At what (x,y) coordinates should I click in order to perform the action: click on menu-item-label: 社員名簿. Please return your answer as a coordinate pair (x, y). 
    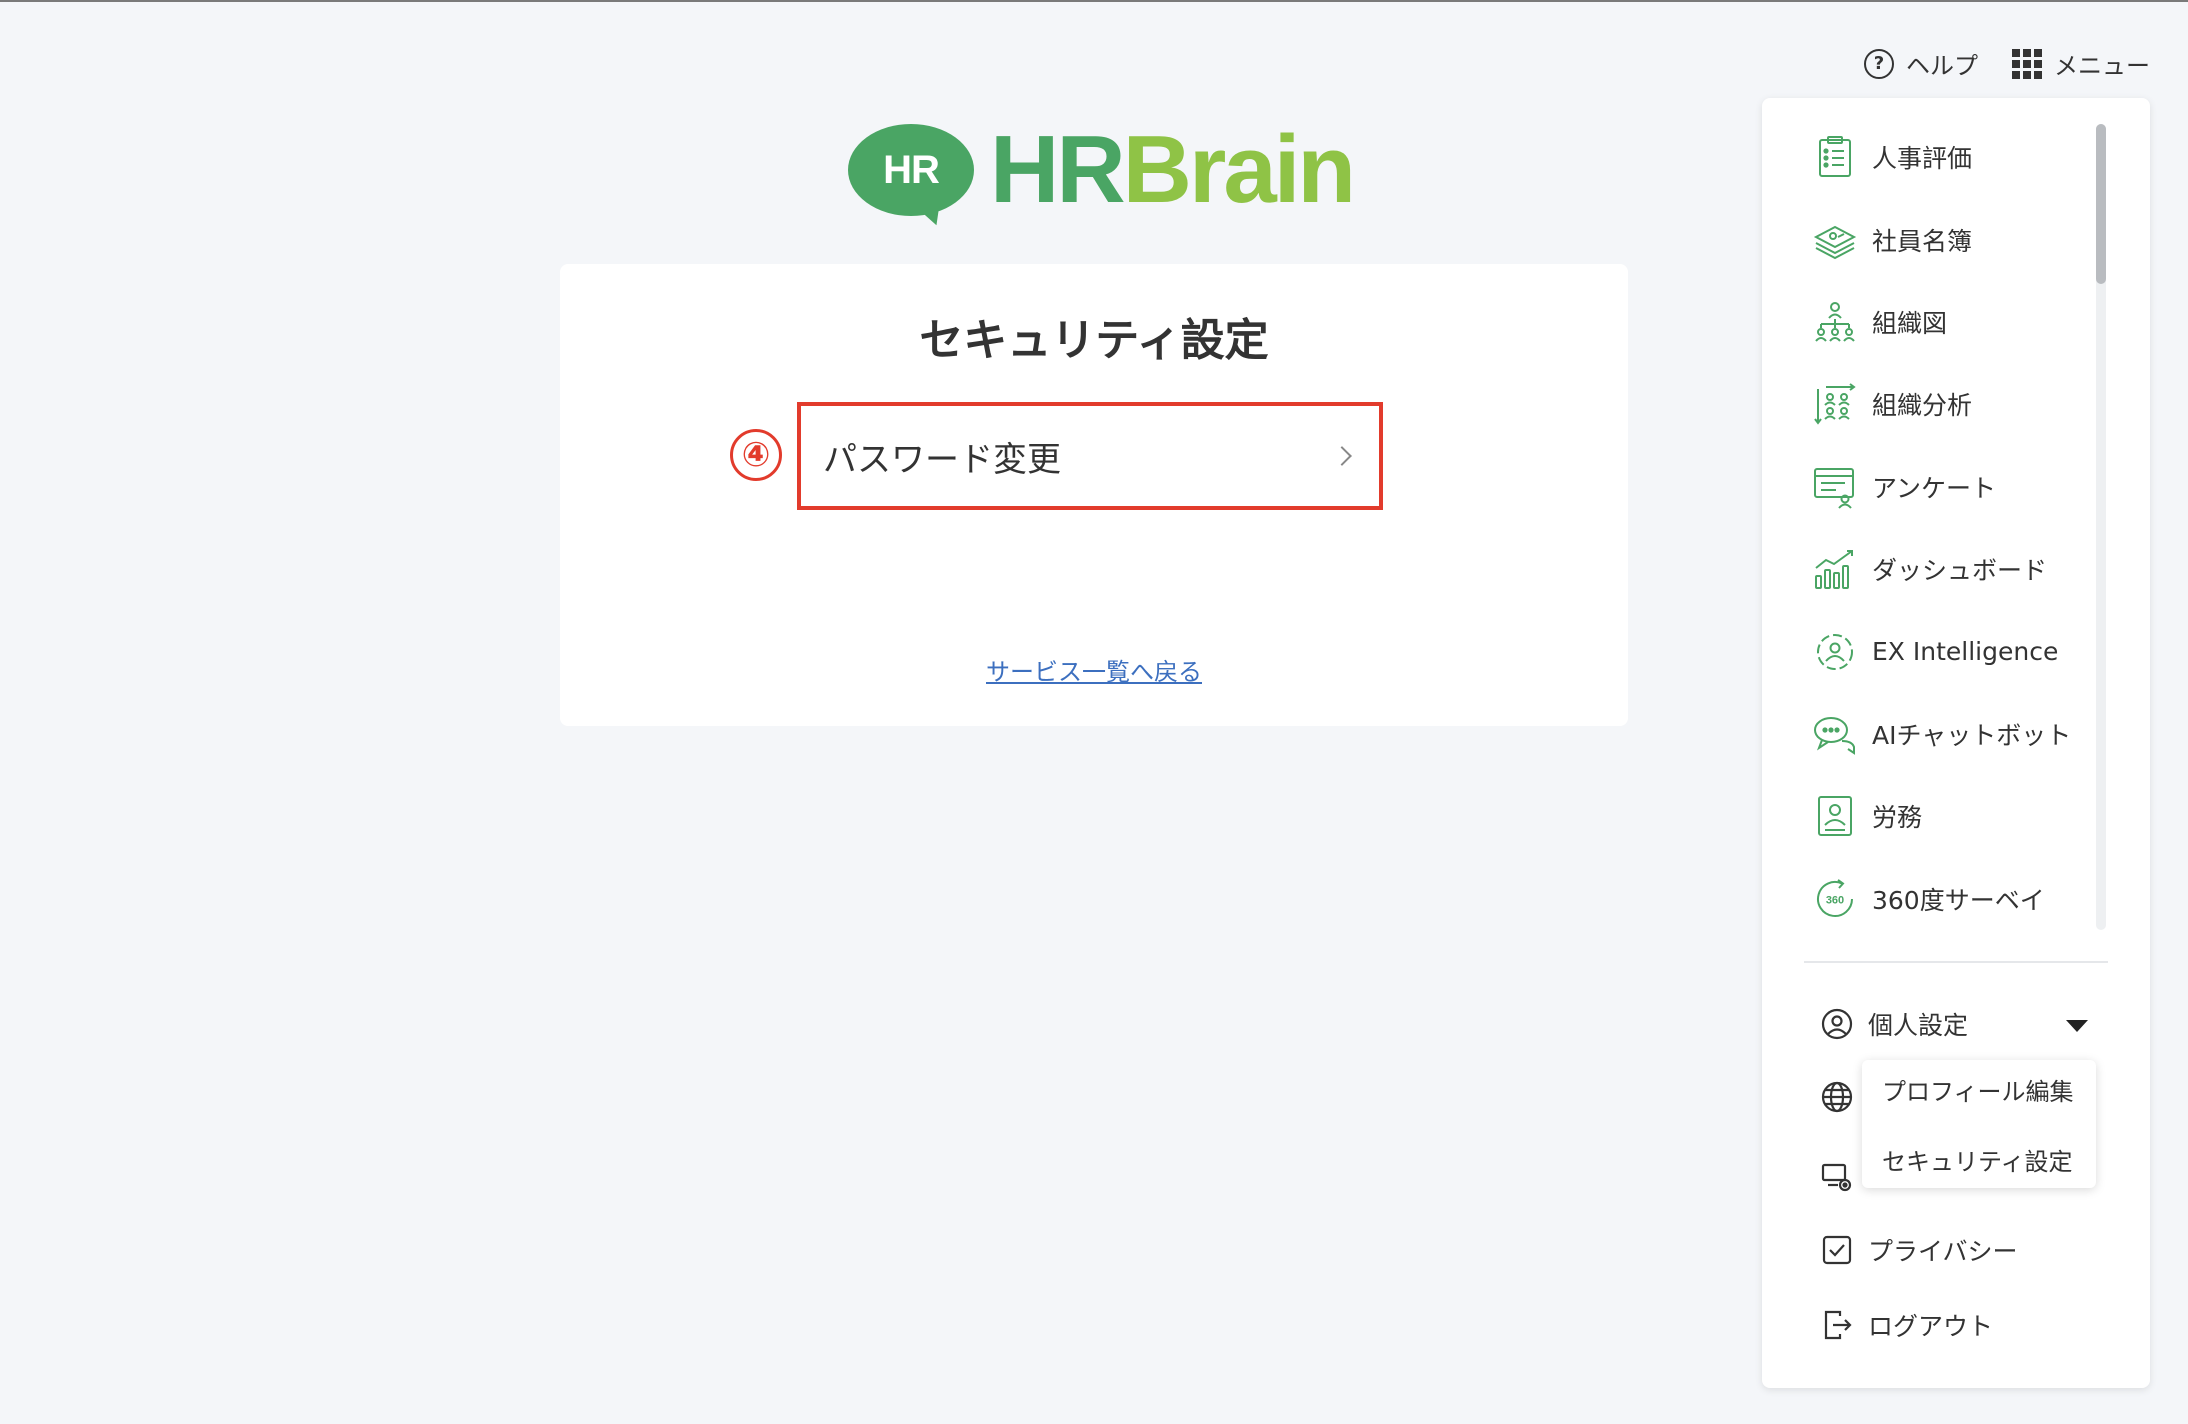
    Looking at the image, I should click on (1922, 241).